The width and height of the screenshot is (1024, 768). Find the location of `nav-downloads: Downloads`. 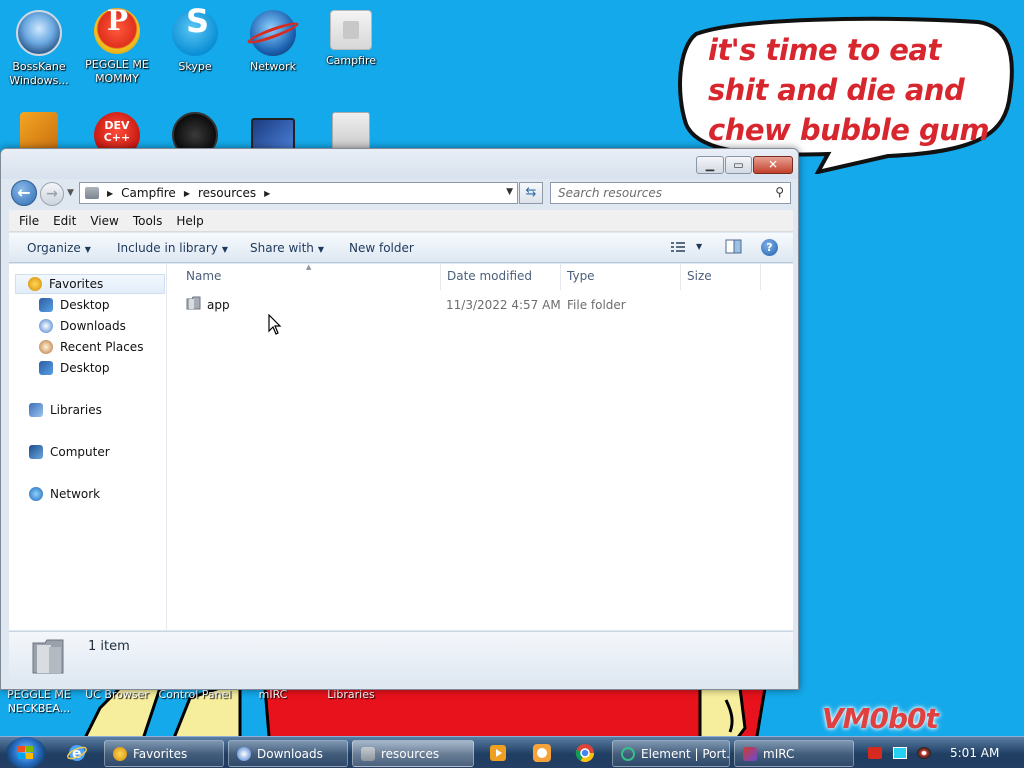

nav-downloads: Downloads is located at coordinates (82, 326).